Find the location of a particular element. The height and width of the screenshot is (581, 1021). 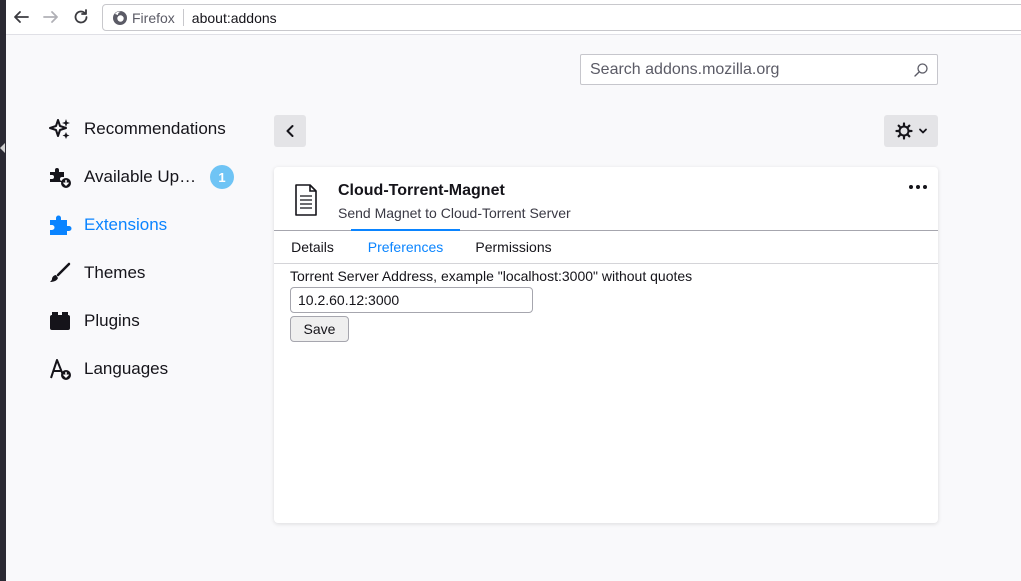

sidebar-item-label: Recommendations is located at coordinates (155, 128).